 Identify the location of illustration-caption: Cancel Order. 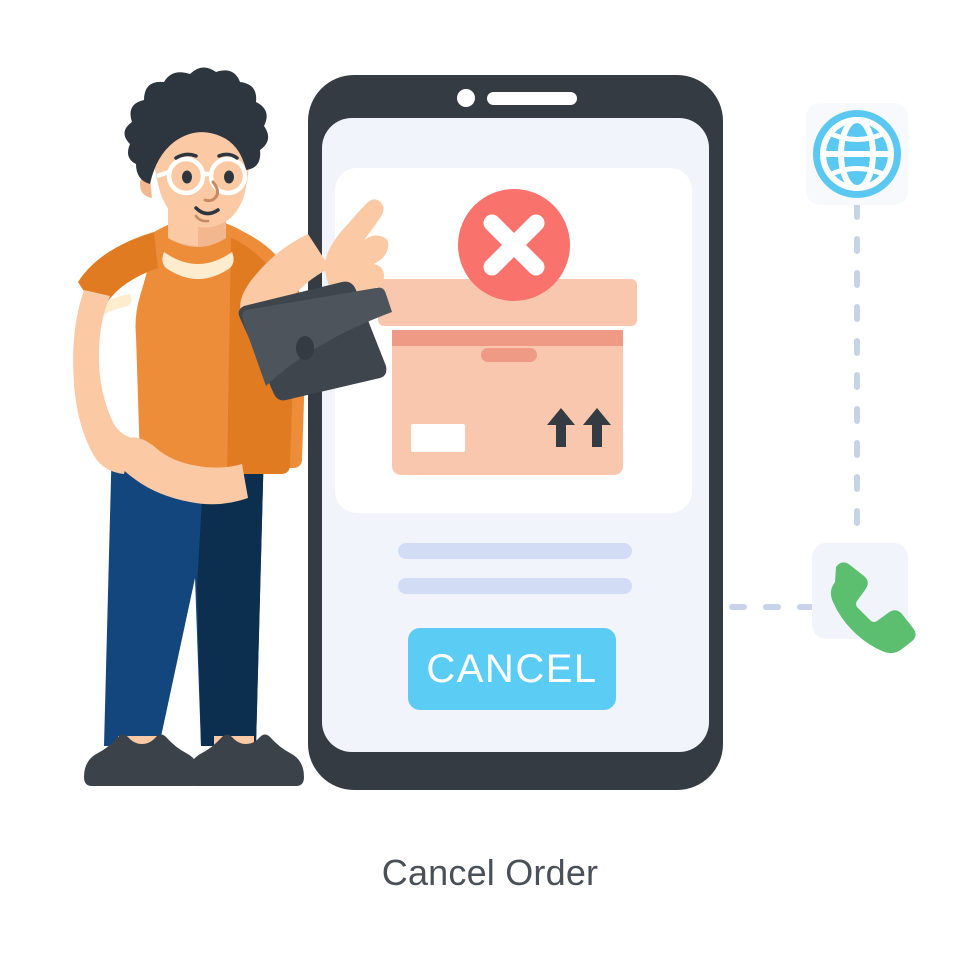
(490, 872).